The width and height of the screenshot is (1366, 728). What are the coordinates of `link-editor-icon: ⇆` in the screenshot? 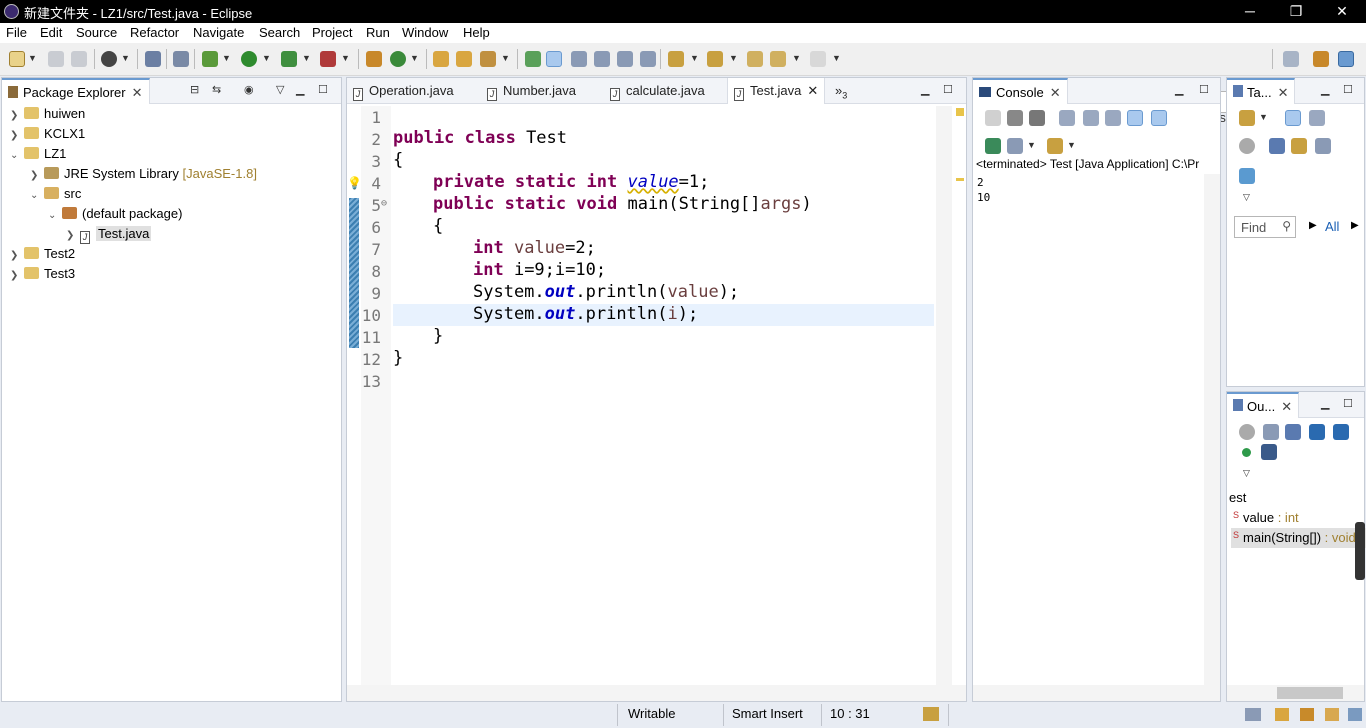 It's located at (216, 89).